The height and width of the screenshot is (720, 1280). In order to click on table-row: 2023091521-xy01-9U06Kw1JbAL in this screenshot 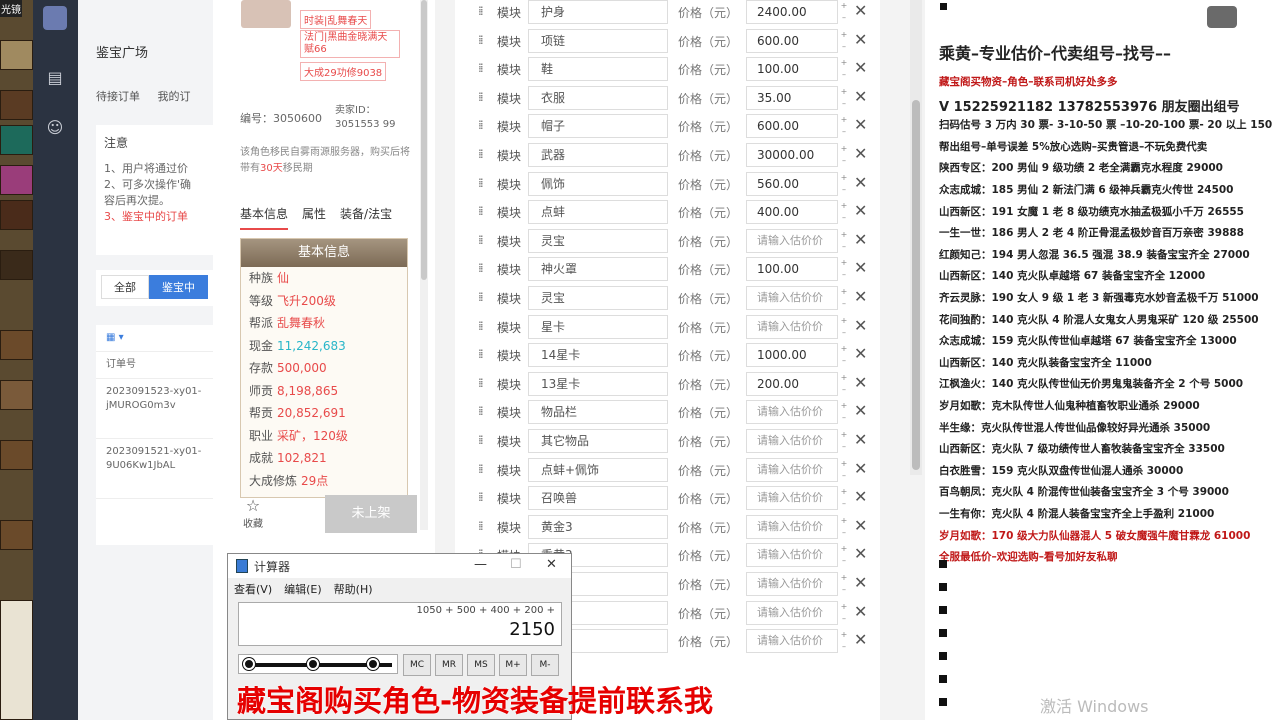, I will do `click(154, 469)`.